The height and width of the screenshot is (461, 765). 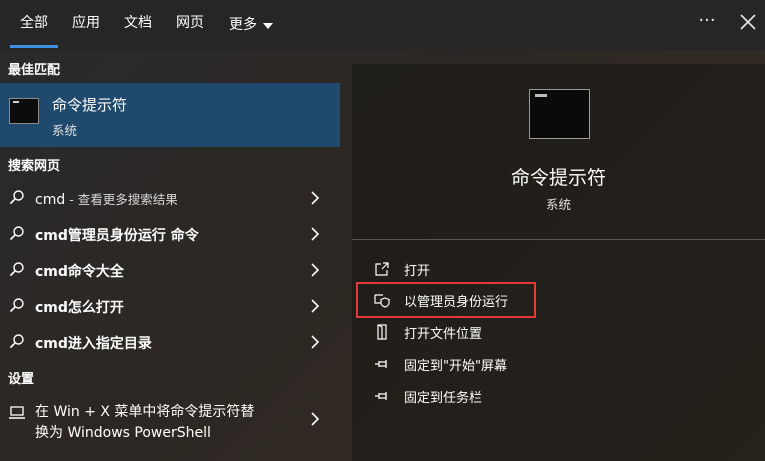 What do you see at coordinates (34, 25) in the screenshot?
I see `tab-all: 全部` at bounding box center [34, 25].